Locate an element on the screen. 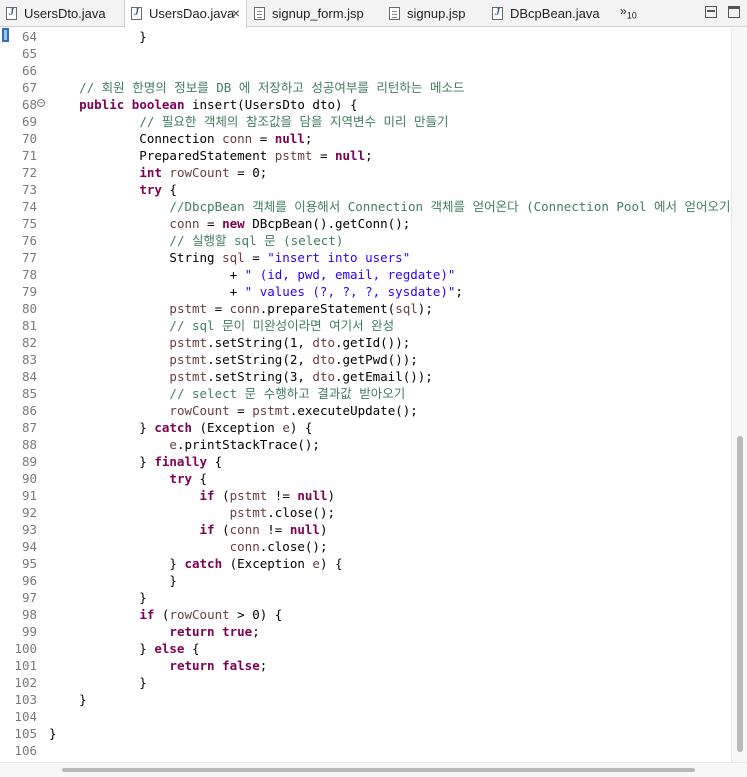  code-text: pstmt.setString(3, dto.getEmail()); is located at coordinates (240, 376).